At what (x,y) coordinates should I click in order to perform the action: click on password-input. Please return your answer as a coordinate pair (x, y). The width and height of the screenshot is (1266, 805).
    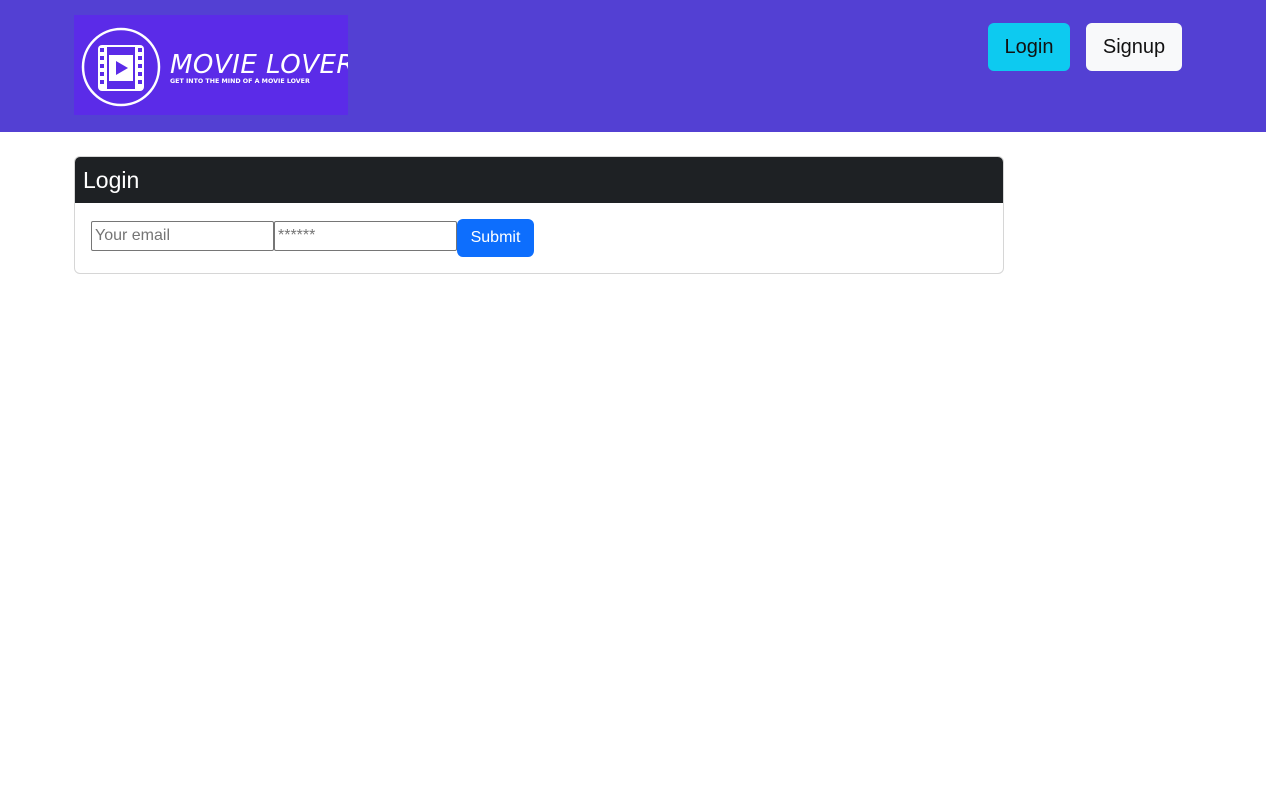
    Looking at the image, I should click on (365, 236).